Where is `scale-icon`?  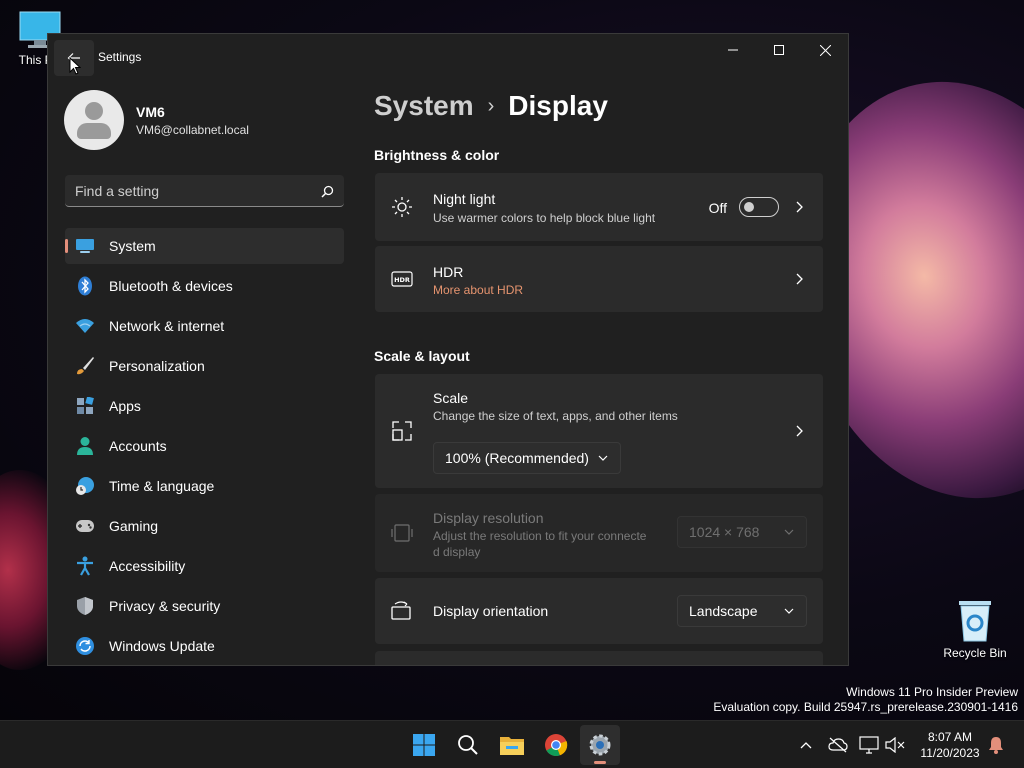
scale-icon is located at coordinates (402, 431).